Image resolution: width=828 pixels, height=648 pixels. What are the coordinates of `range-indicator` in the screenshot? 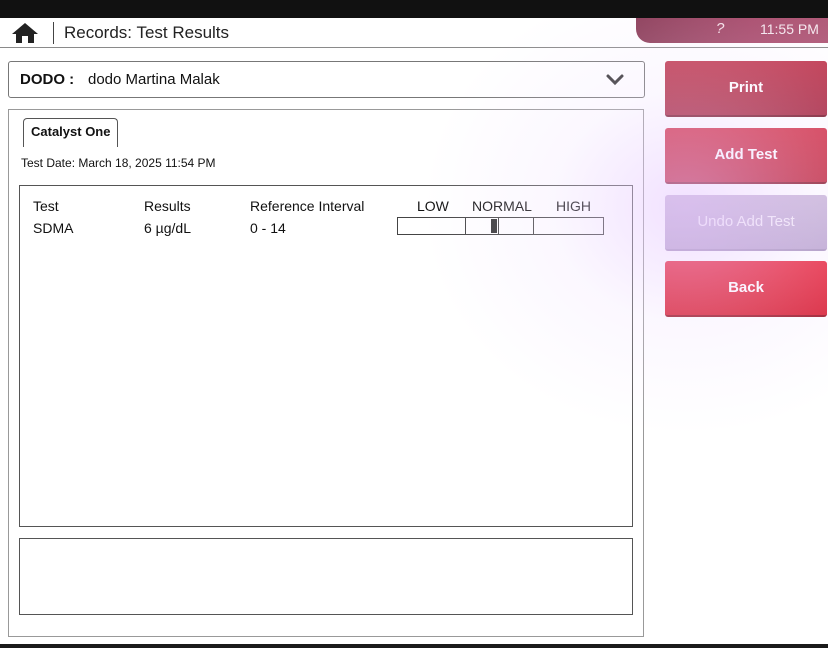 It's located at (500, 226).